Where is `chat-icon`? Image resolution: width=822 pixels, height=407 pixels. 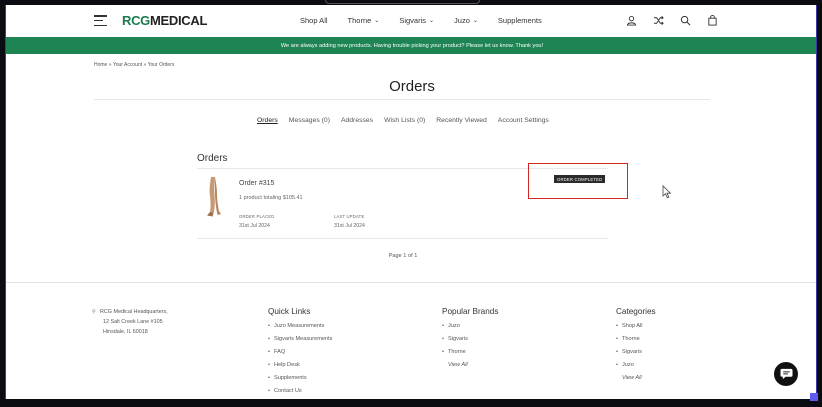 chat-icon is located at coordinates (786, 374).